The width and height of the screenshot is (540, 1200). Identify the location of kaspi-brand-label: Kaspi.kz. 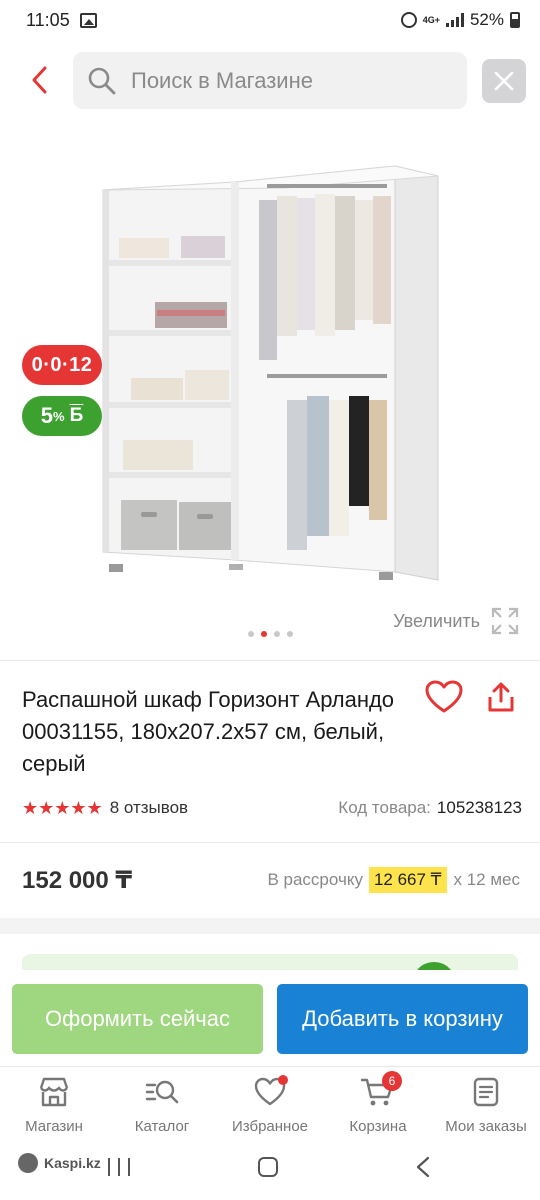
(72, 1163).